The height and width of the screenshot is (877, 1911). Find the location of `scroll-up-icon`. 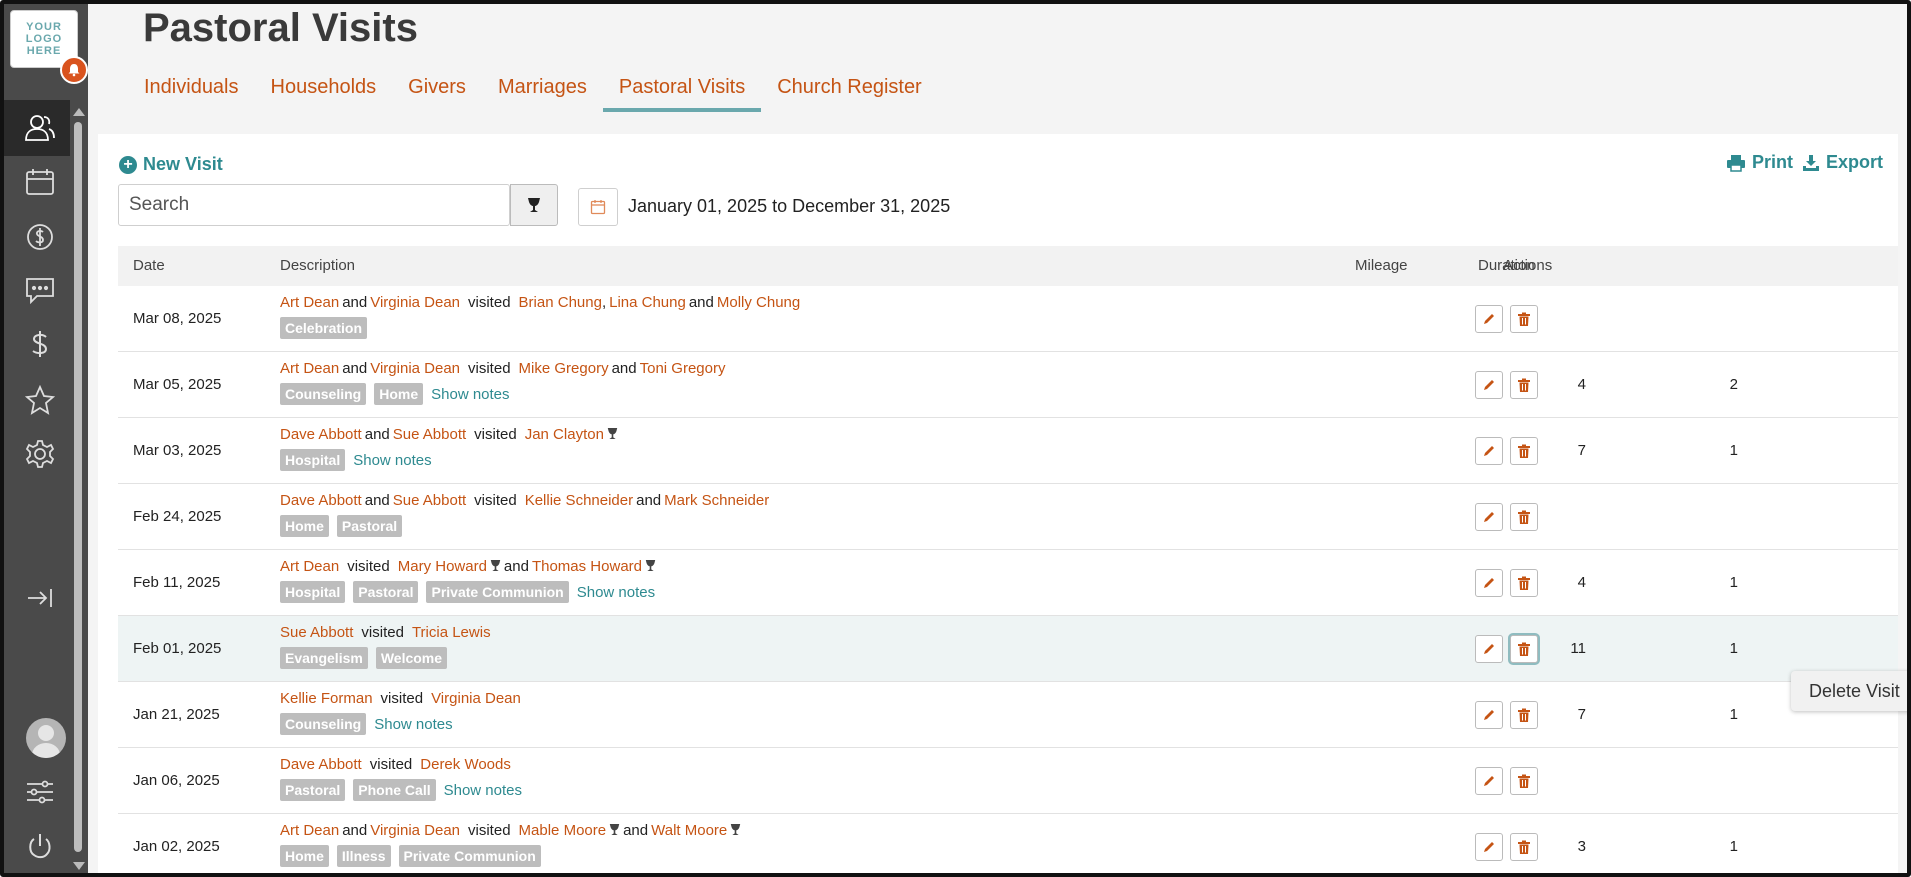

scroll-up-icon is located at coordinates (79, 112).